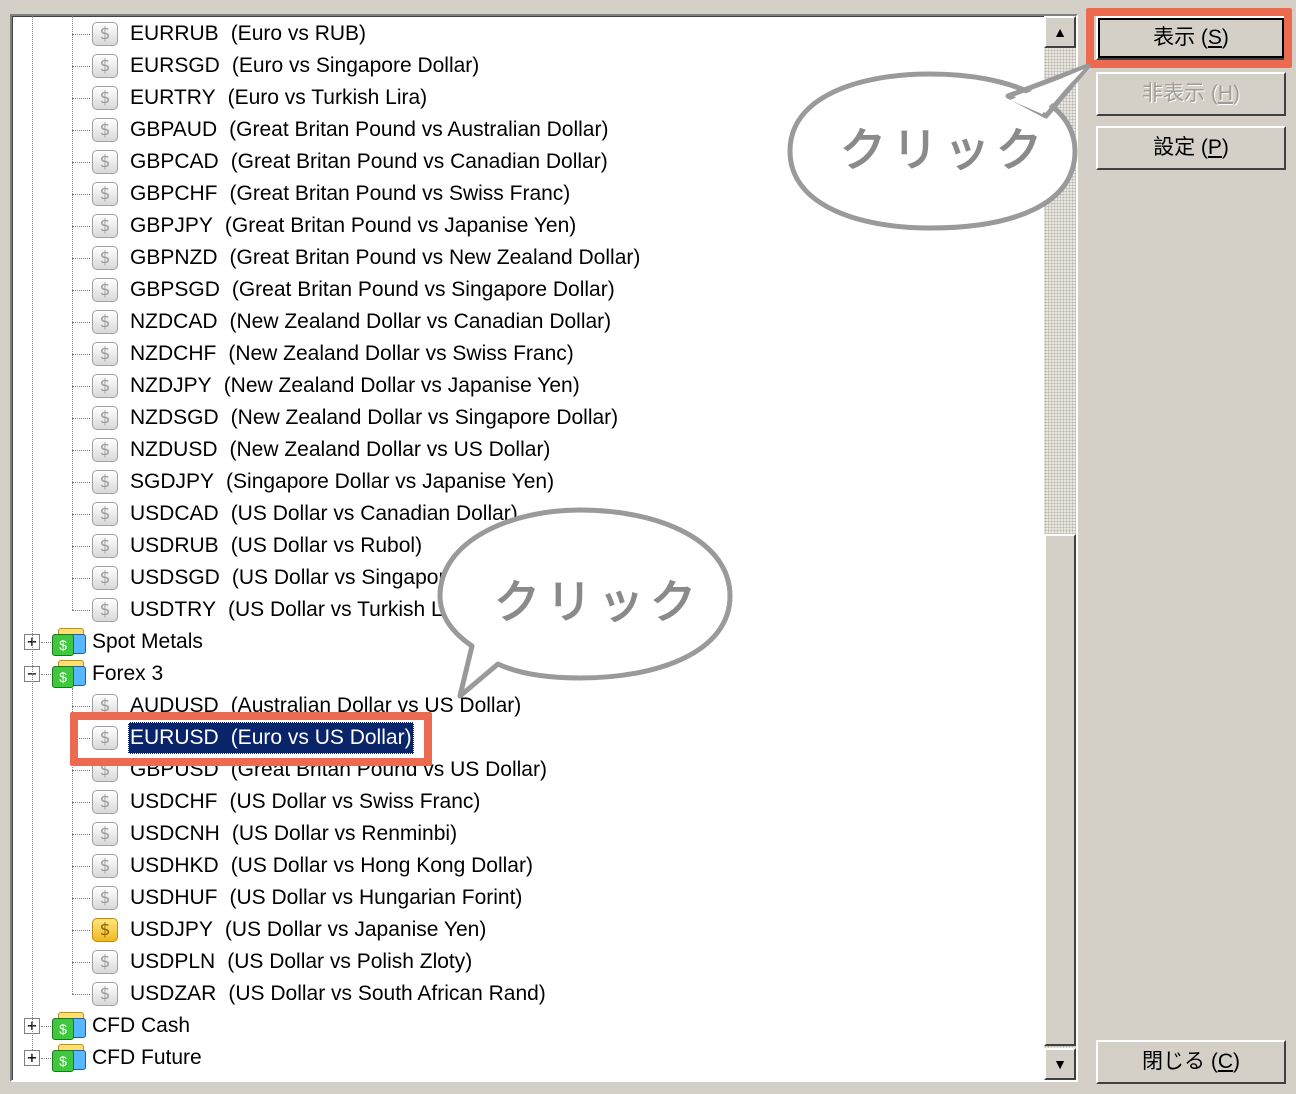  I want to click on symbol-description: (US Dollar vs Canadian Dollar), so click(374, 513).